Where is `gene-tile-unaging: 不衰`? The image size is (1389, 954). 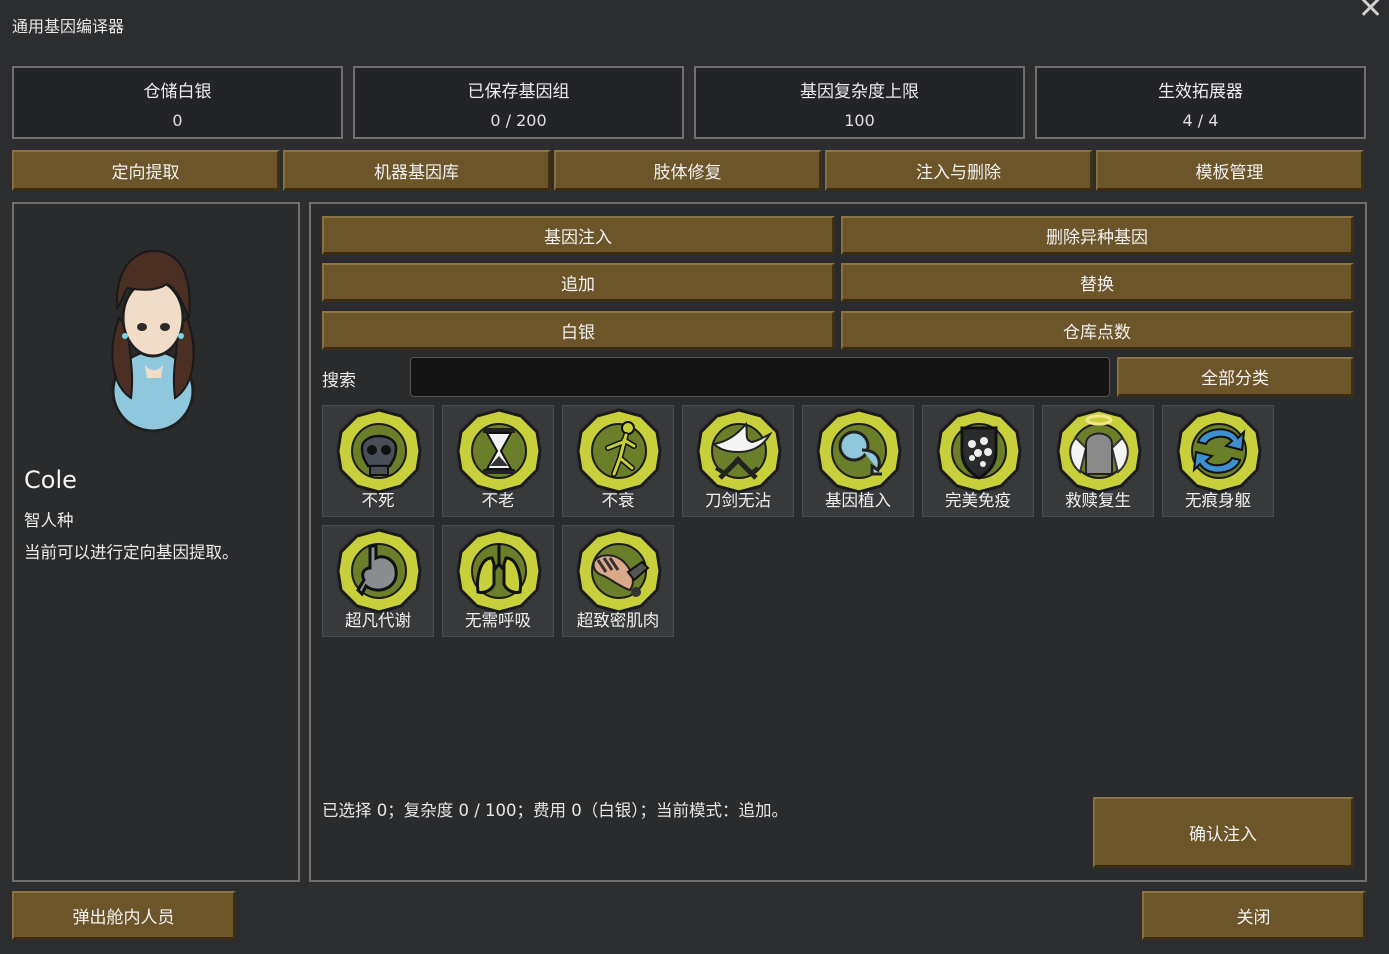
gene-tile-unaging: 不衰 is located at coordinates (618, 461).